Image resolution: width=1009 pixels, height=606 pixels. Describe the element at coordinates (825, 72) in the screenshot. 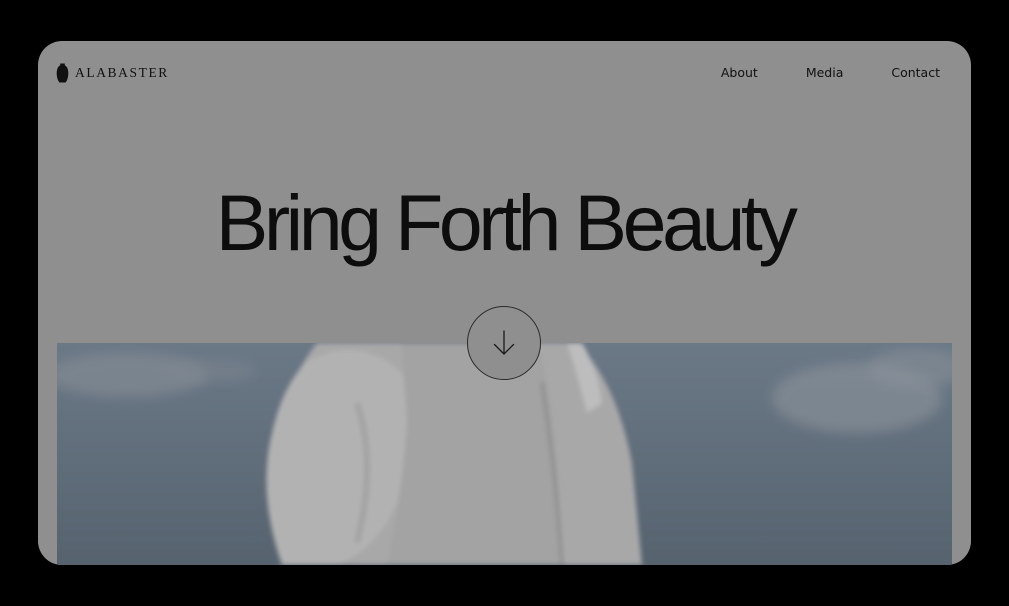

I see `nav-link-media: Media` at that location.